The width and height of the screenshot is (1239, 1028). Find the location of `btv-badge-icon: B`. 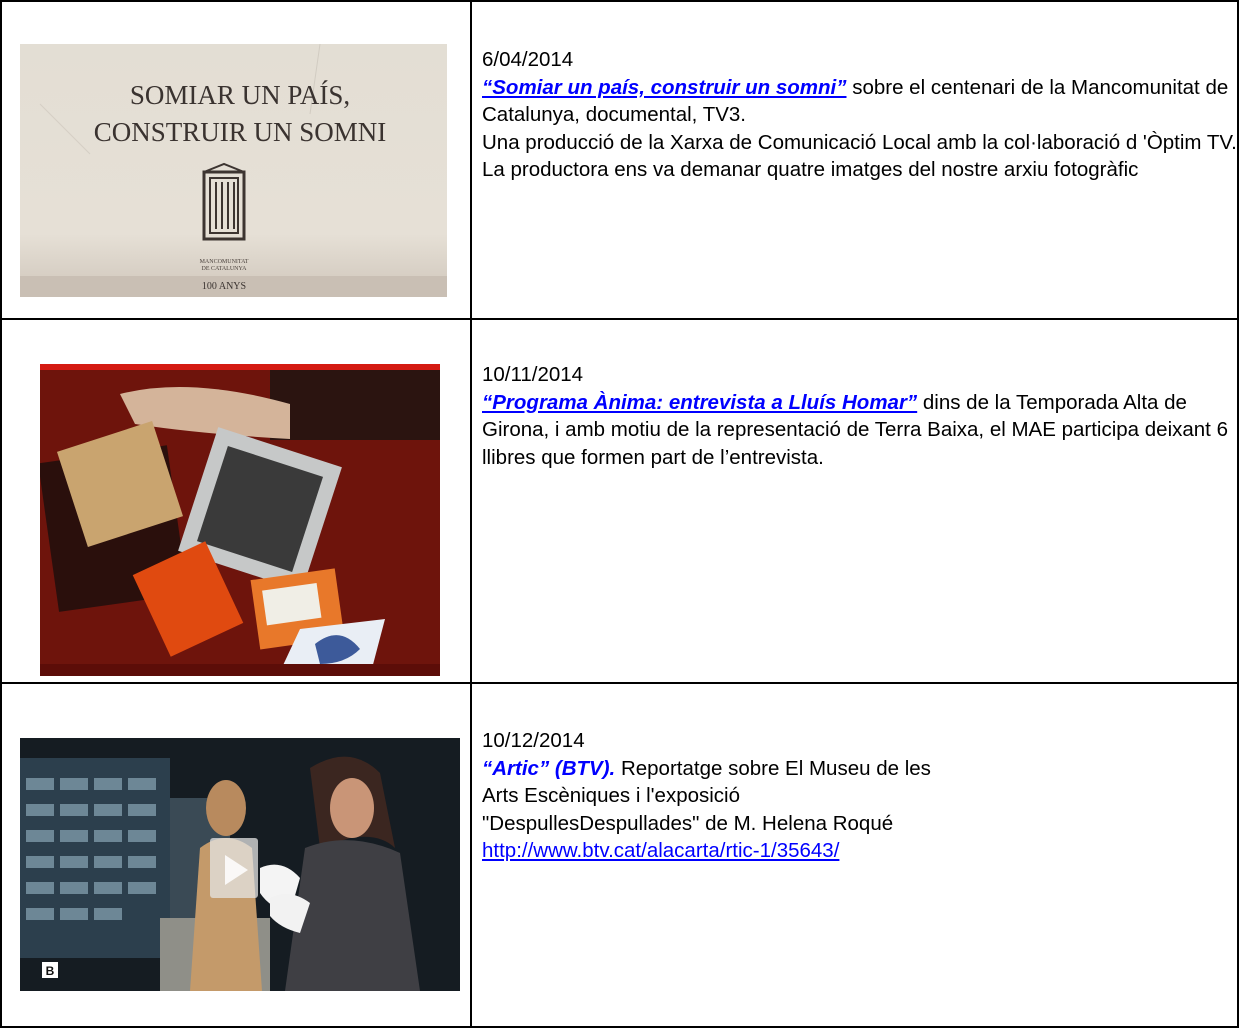

btv-badge-icon: B is located at coordinates (50, 970).